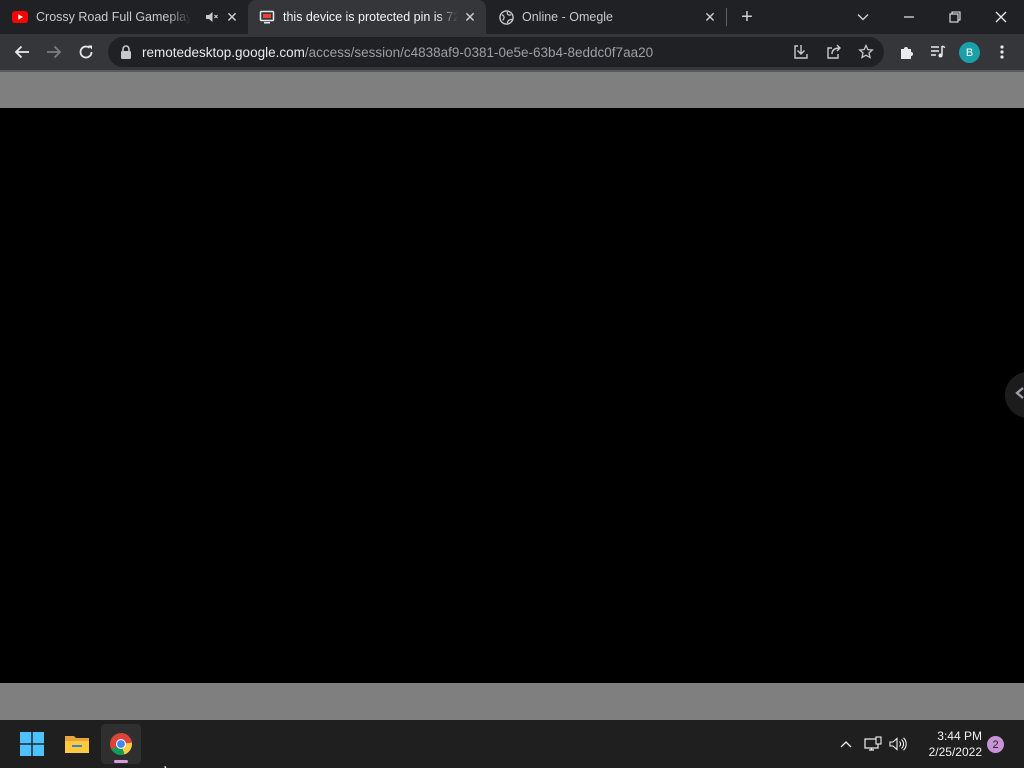 Image resolution: width=1024 pixels, height=768 pixels. Describe the element at coordinates (370, 17) in the screenshot. I see `tab-title: this device is protected pin is 723` at that location.